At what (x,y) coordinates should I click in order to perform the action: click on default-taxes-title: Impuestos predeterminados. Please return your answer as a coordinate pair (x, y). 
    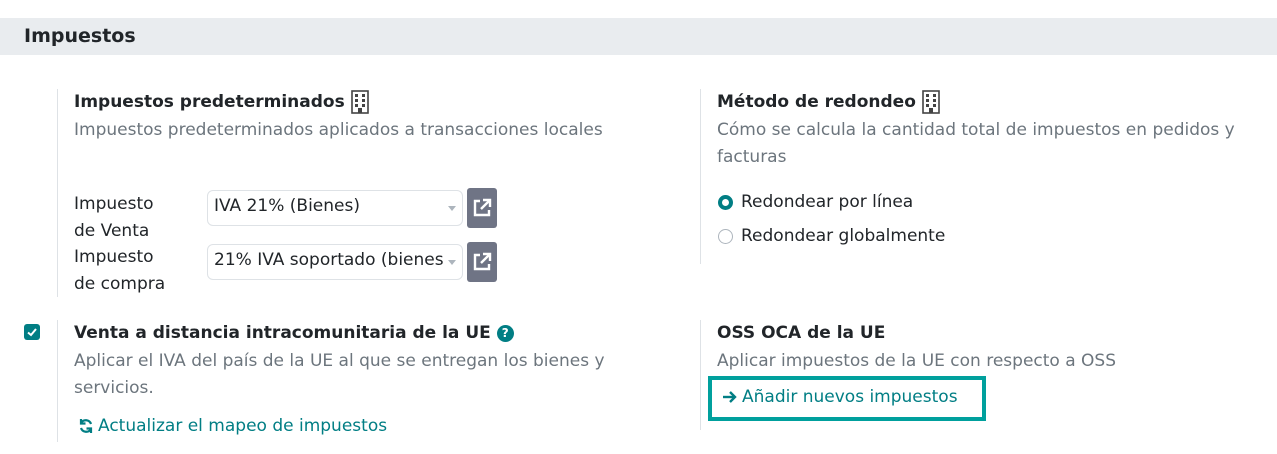
    Looking at the image, I should click on (209, 102).